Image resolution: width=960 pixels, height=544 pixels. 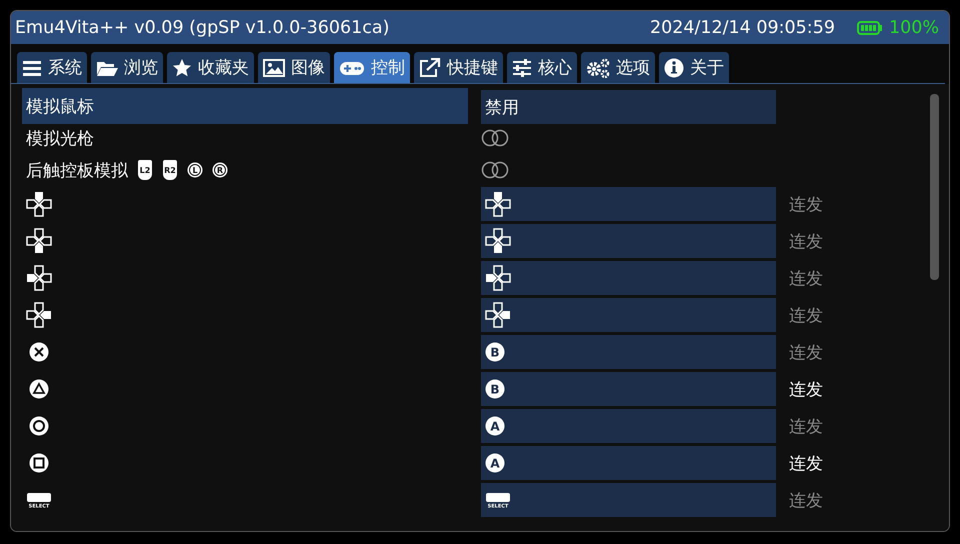 What do you see at coordinates (913, 28) in the screenshot?
I see `battery-percent: 100%` at bounding box center [913, 28].